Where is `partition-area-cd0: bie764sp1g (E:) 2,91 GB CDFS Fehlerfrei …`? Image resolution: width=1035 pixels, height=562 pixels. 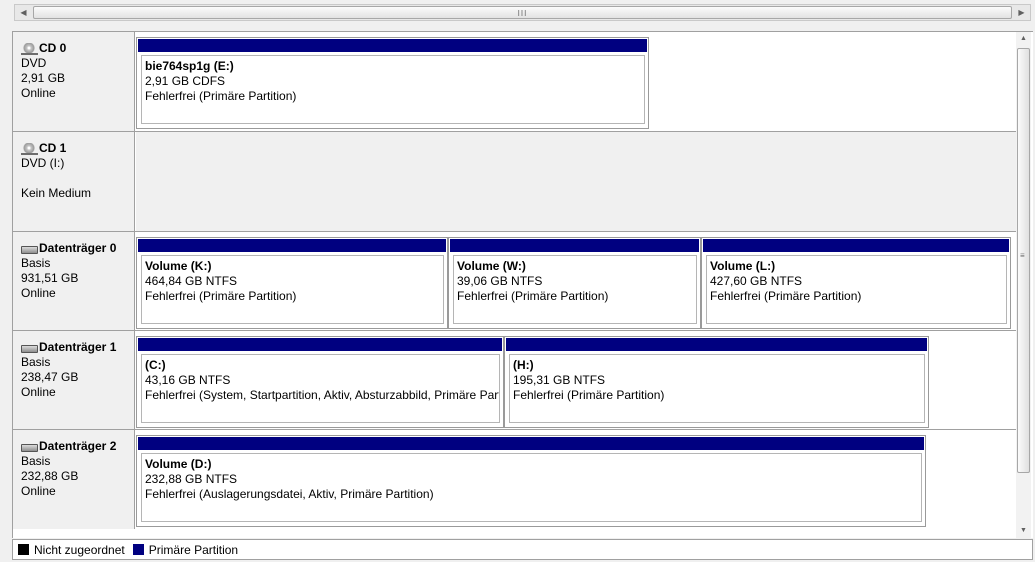
partition-area-cd0: bie764sp1g (E:) 2,91 GB CDFS Fehlerfrei … is located at coordinates (576, 81).